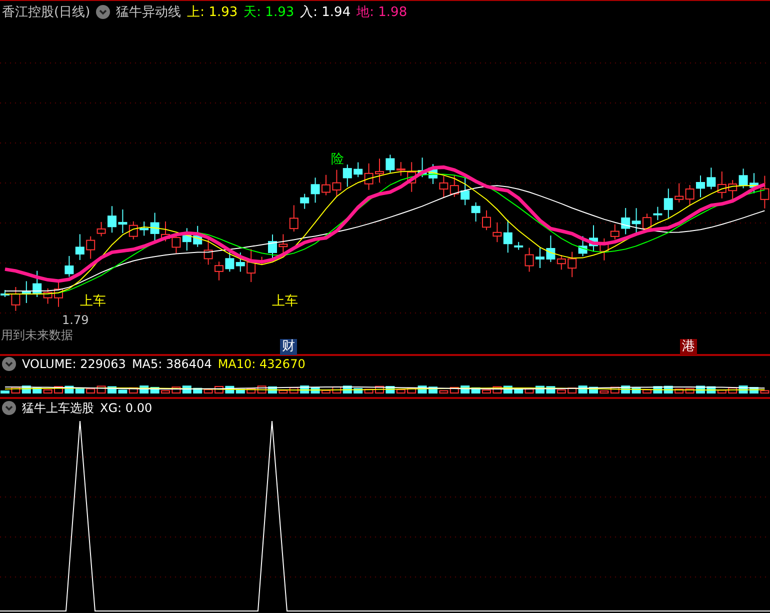 The image size is (770, 613). I want to click on signal-value: XG: 0.00, so click(126, 408).